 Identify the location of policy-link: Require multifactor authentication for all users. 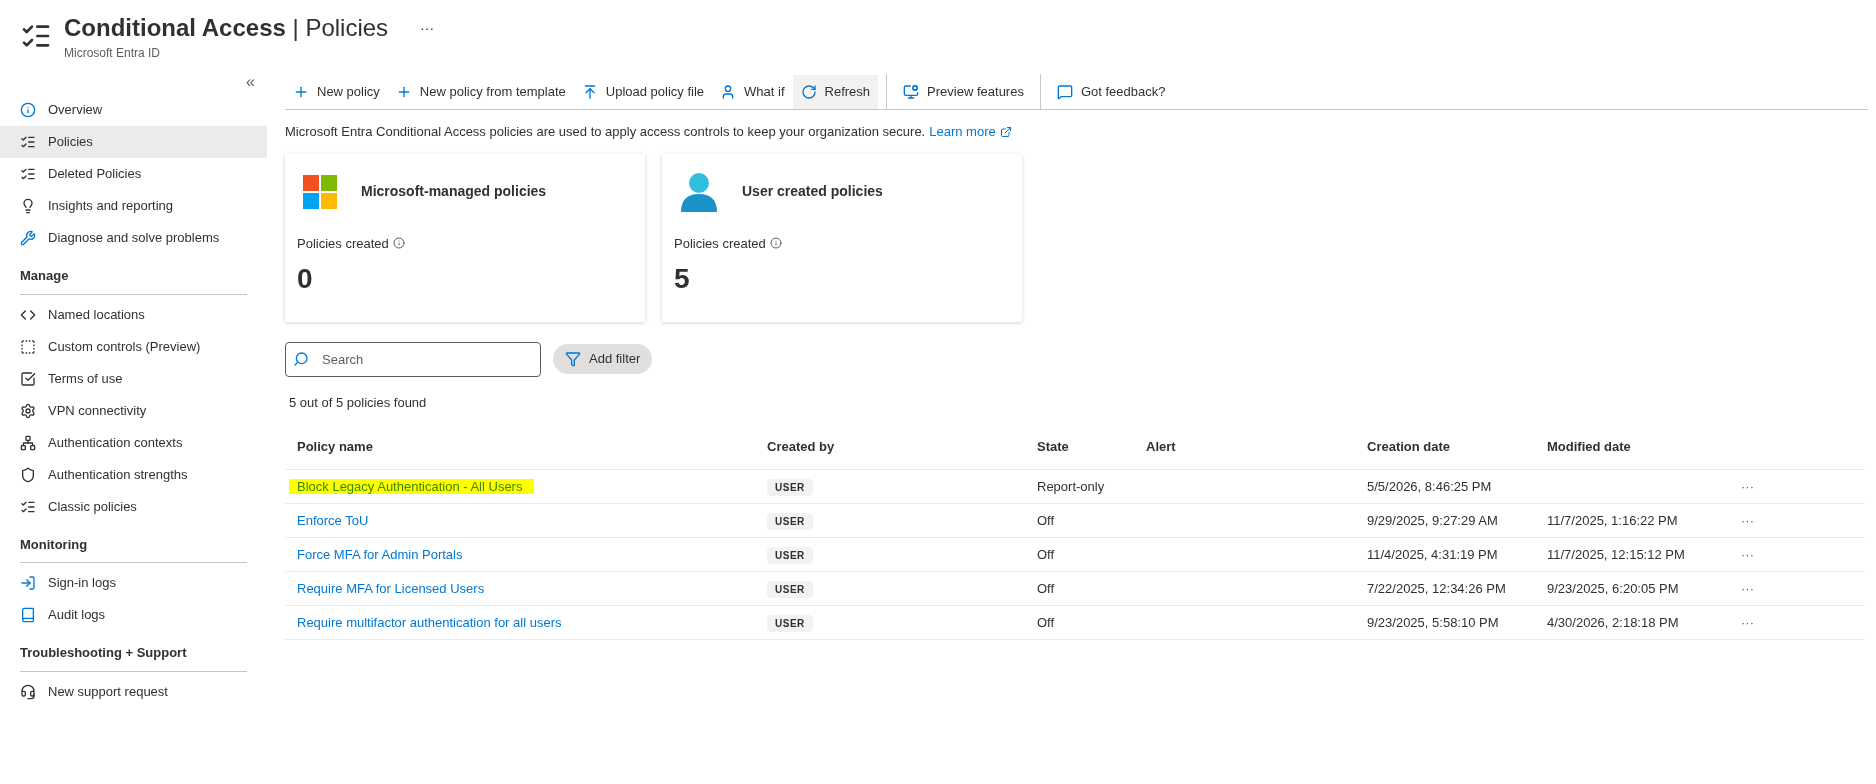
(429, 622).